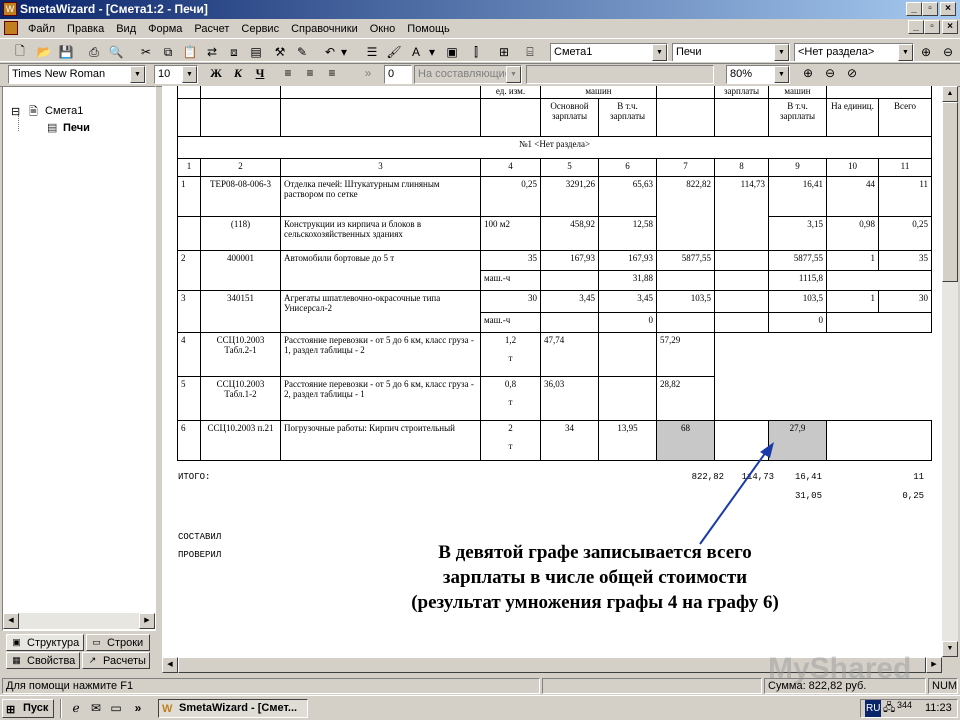 Image resolution: width=960 pixels, height=720 pixels. Describe the element at coordinates (85, 29) in the screenshot. I see `menu-edit: Правка` at that location.